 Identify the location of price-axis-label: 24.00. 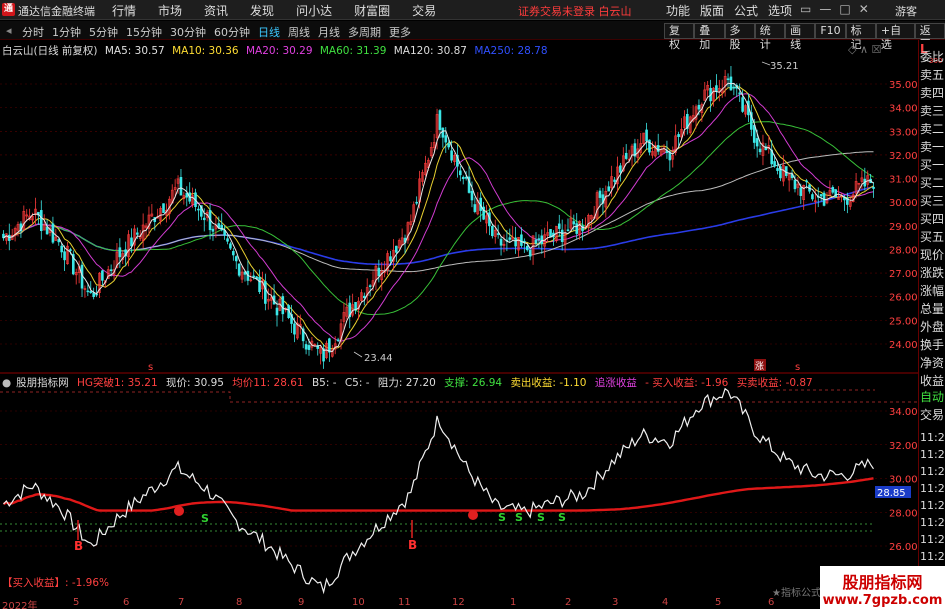
(903, 345).